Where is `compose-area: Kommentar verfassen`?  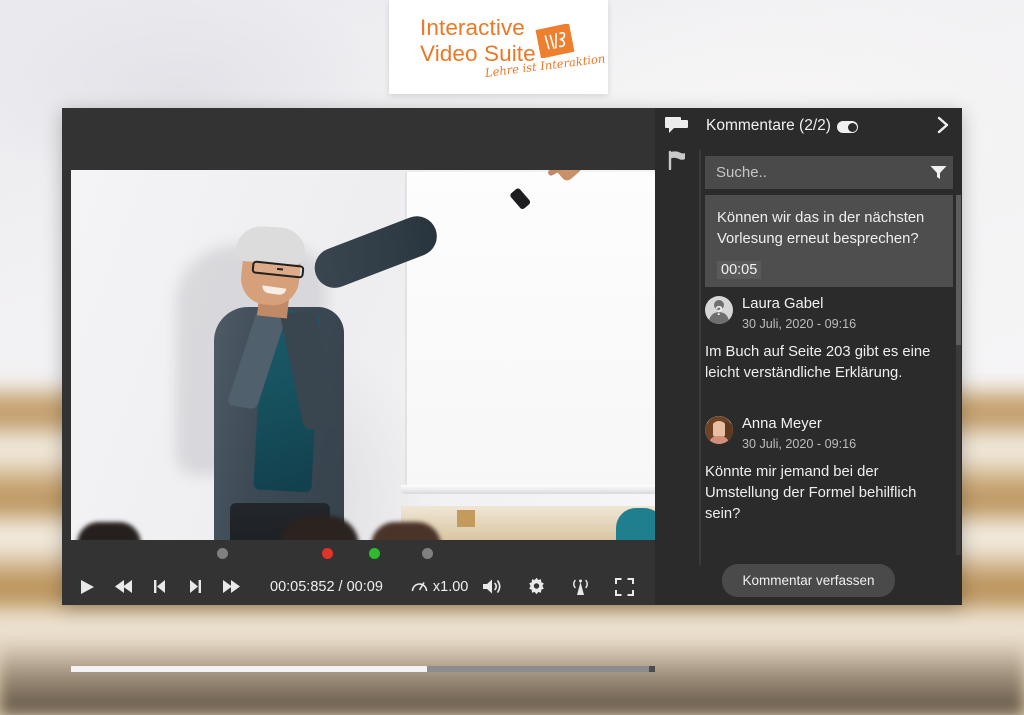 compose-area: Kommentar verfassen is located at coordinates (808, 580).